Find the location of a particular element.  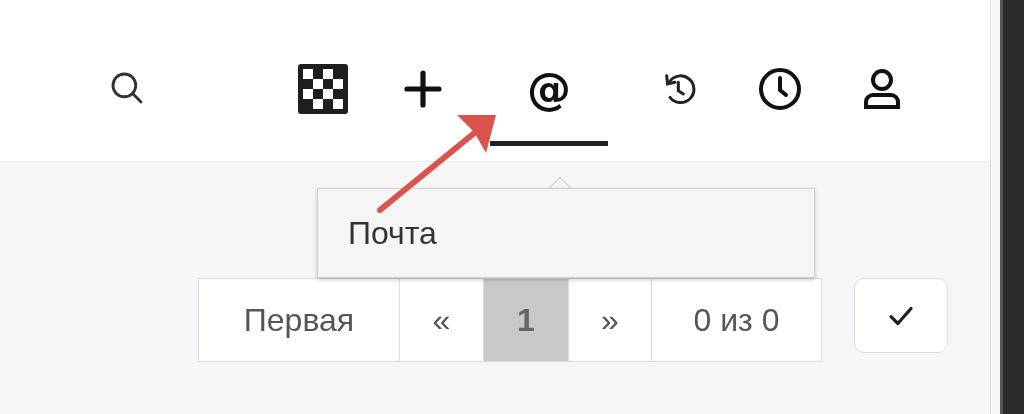

checkerboard-icon is located at coordinates (323, 89).